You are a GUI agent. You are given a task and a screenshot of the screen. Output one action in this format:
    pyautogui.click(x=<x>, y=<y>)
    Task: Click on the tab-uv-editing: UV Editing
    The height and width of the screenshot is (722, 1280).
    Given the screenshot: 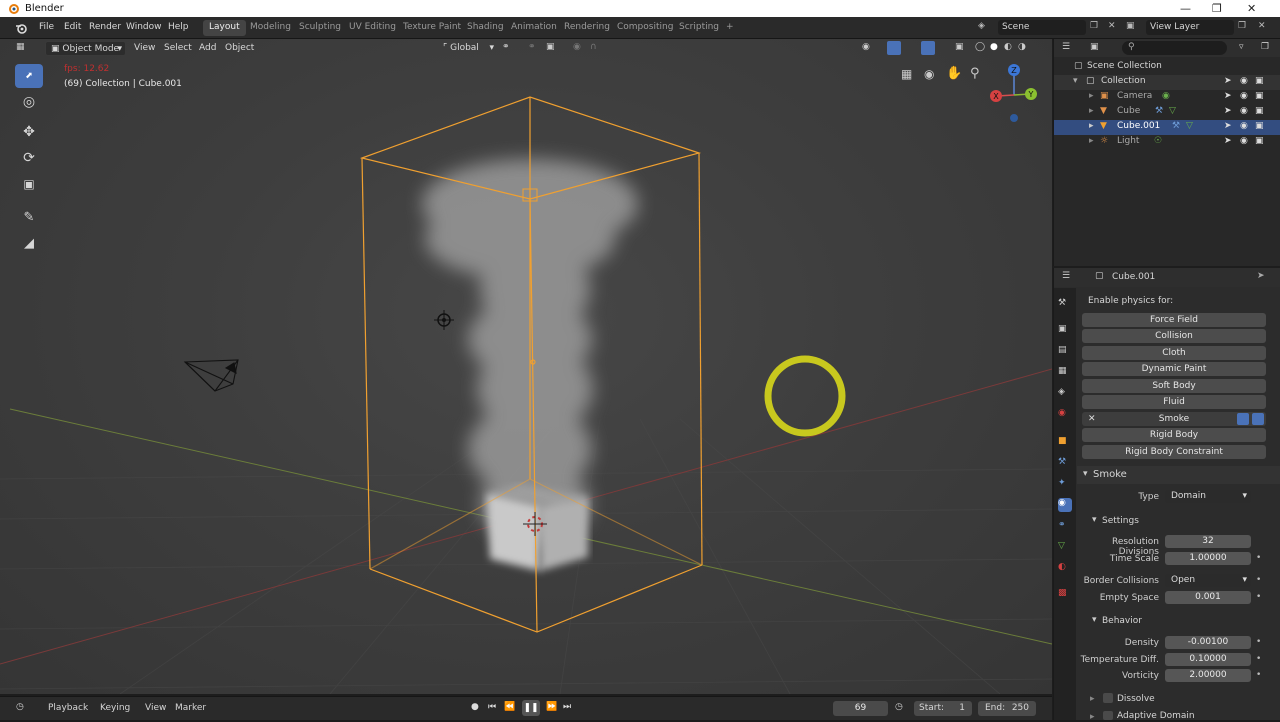 What is the action you would take?
    pyautogui.click(x=372, y=28)
    